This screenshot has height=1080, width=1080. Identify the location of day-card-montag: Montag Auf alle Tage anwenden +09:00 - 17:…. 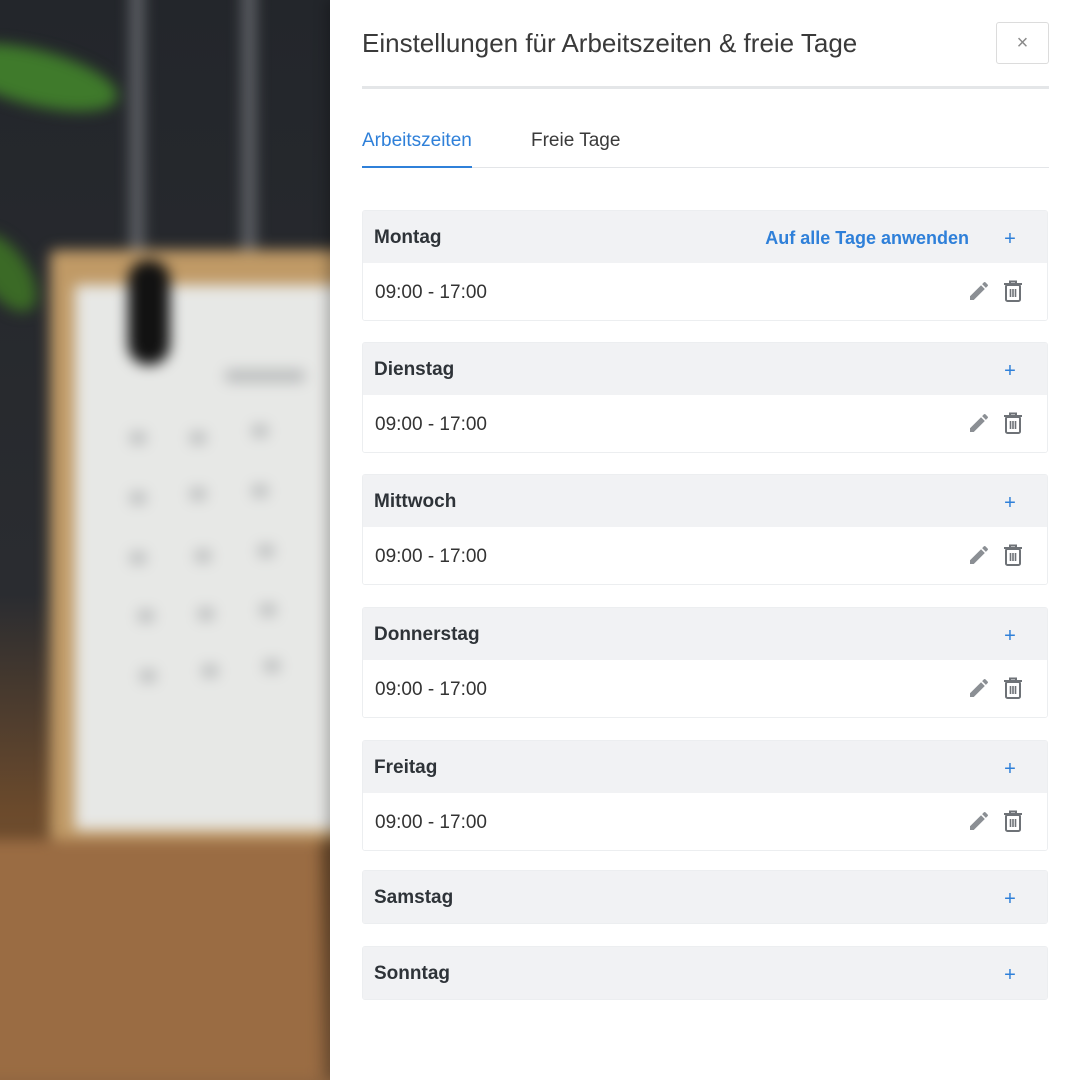
(705, 265).